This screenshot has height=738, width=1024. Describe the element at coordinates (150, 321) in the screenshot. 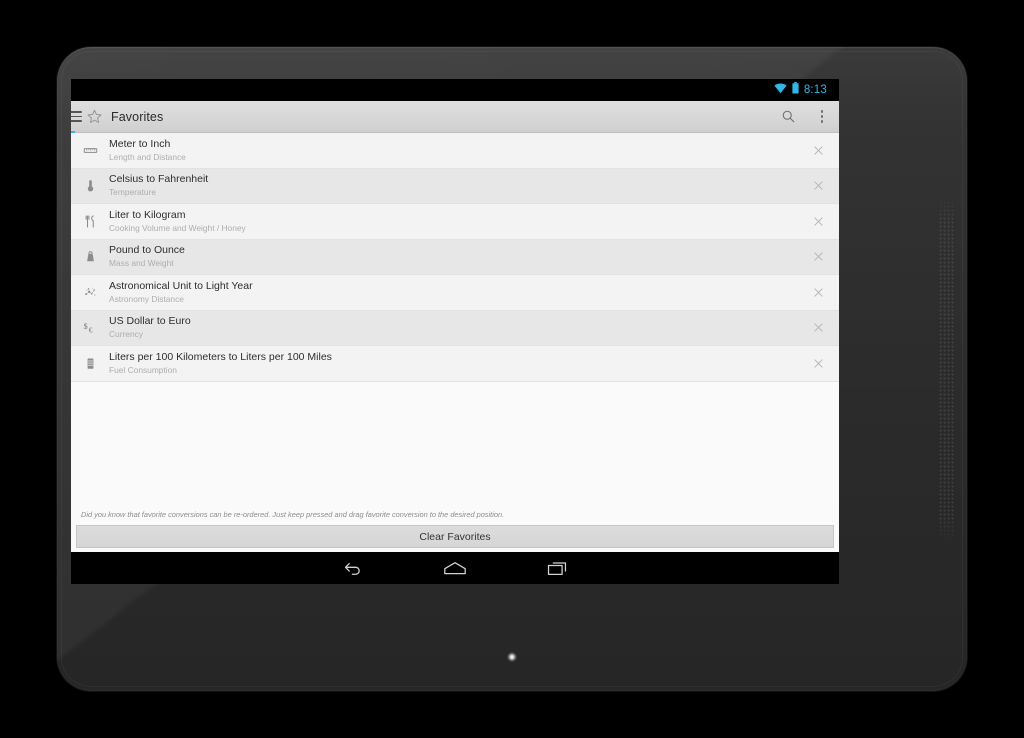

I see `favorite-title: US Dollar to Euro` at that location.